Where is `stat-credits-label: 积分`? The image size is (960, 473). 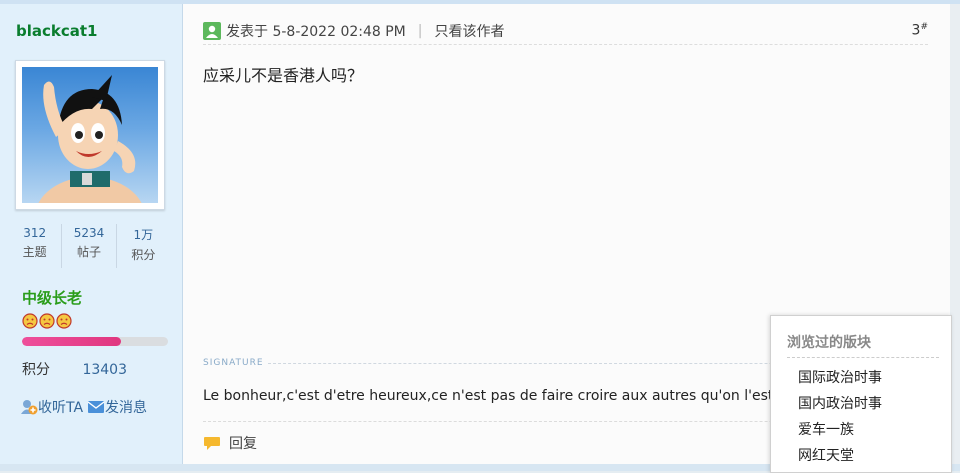 stat-credits-label: 积分 is located at coordinates (143, 255).